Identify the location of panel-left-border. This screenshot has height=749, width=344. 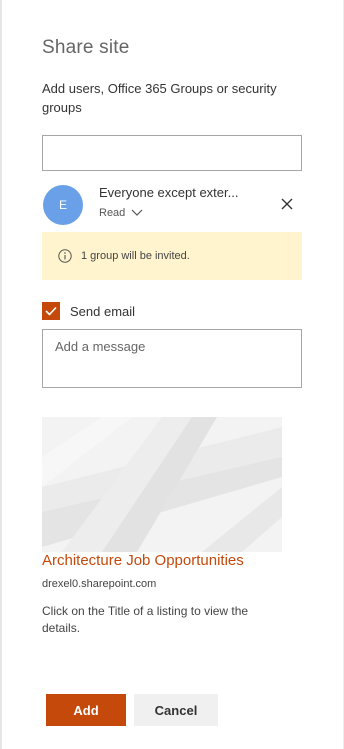
(1, 374).